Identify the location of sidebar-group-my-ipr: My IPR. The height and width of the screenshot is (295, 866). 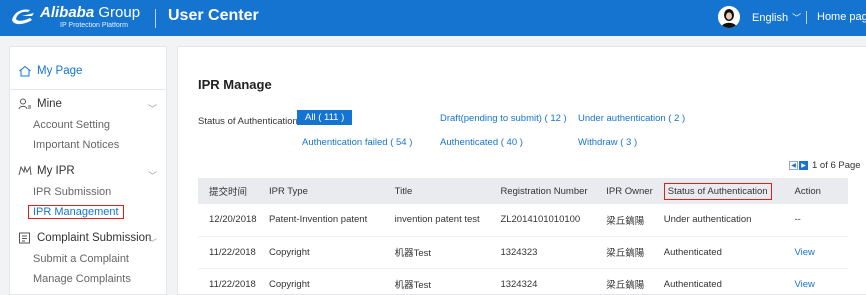
(46, 171).